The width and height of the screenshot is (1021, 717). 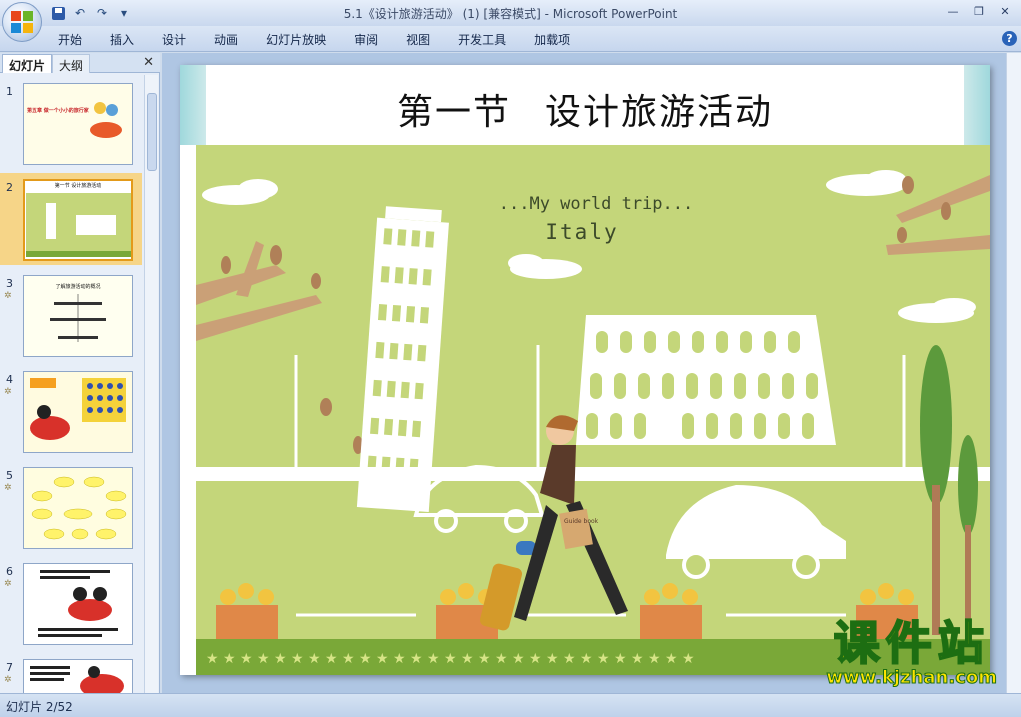 I want to click on slide-scrollbar, so click(x=1013, y=373).